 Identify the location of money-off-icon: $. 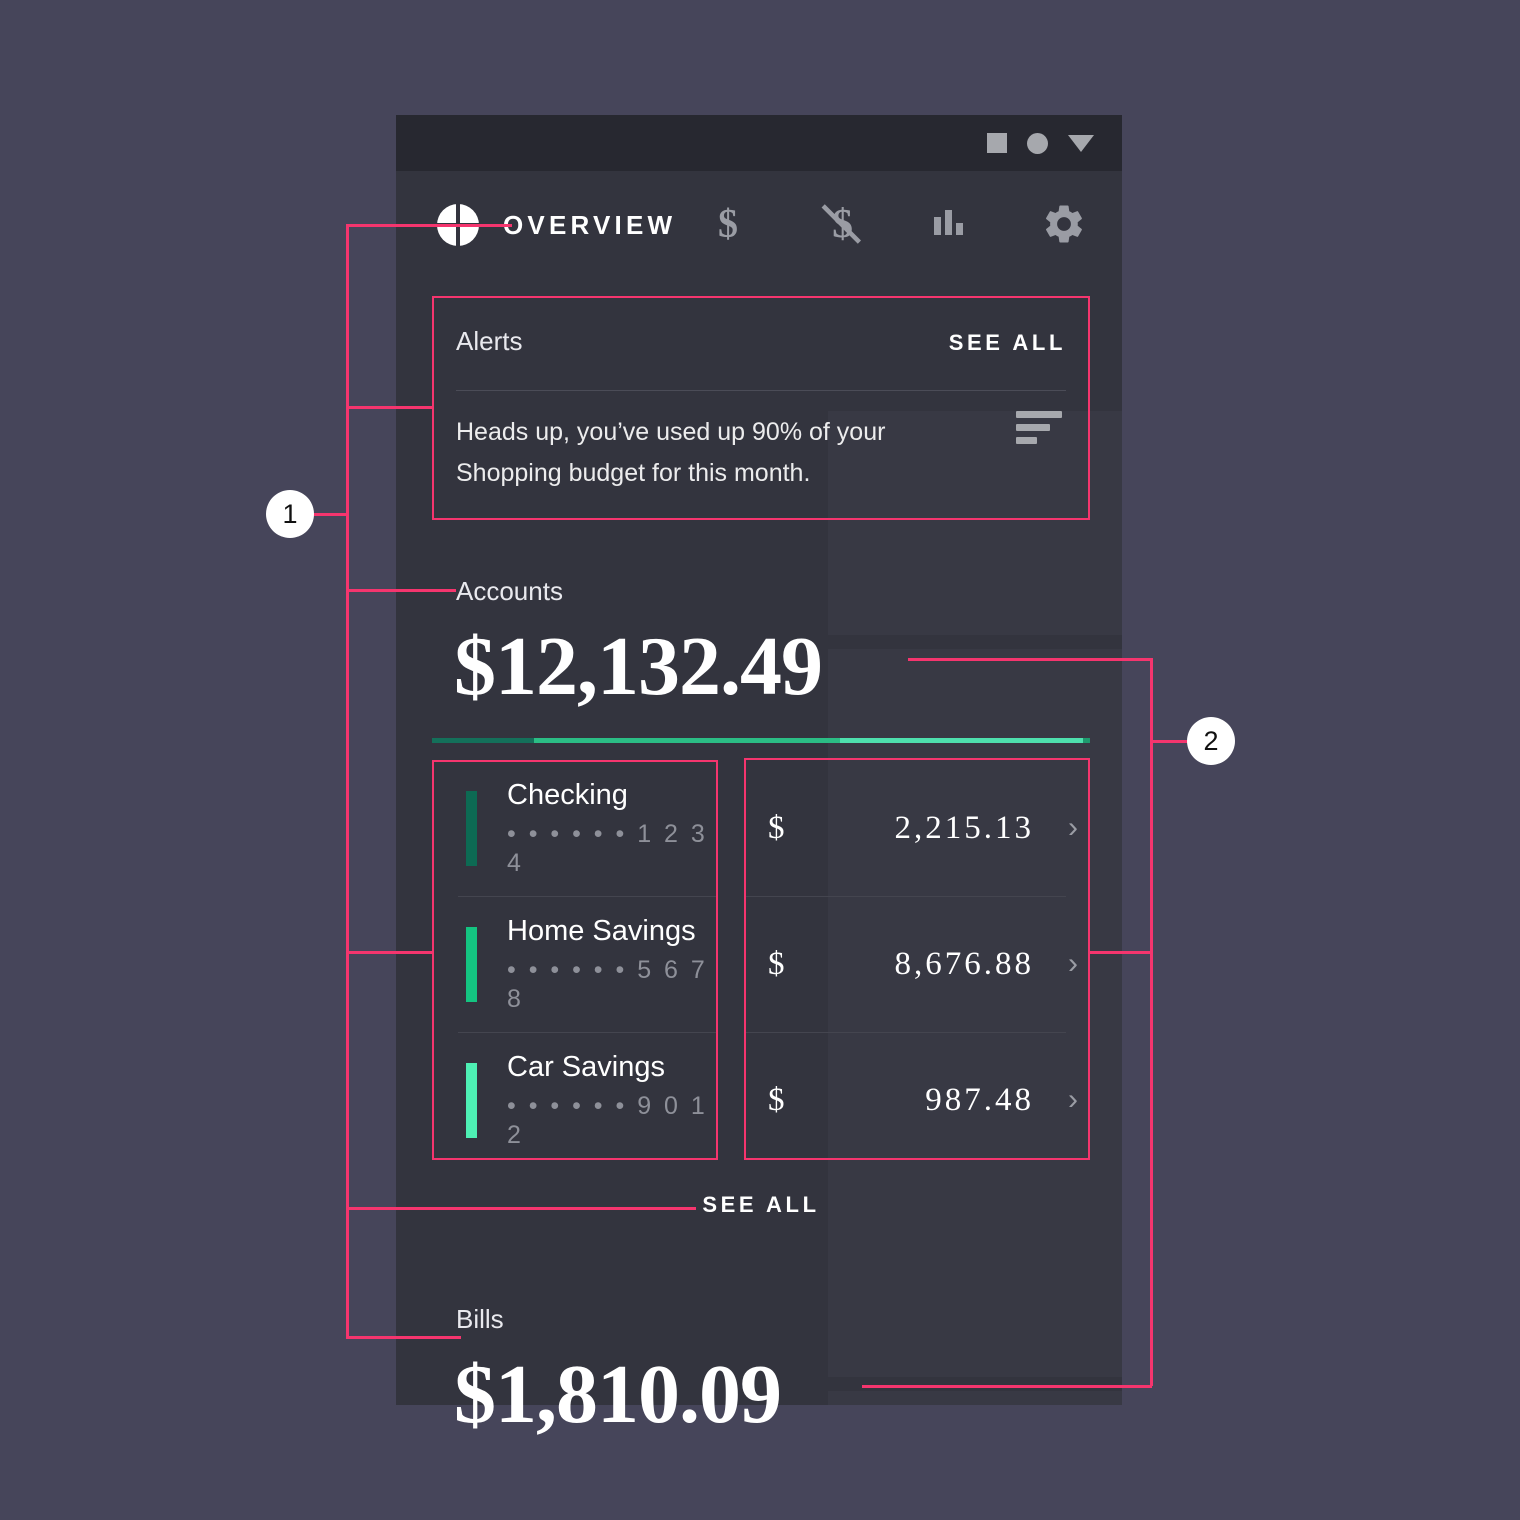
(840, 224).